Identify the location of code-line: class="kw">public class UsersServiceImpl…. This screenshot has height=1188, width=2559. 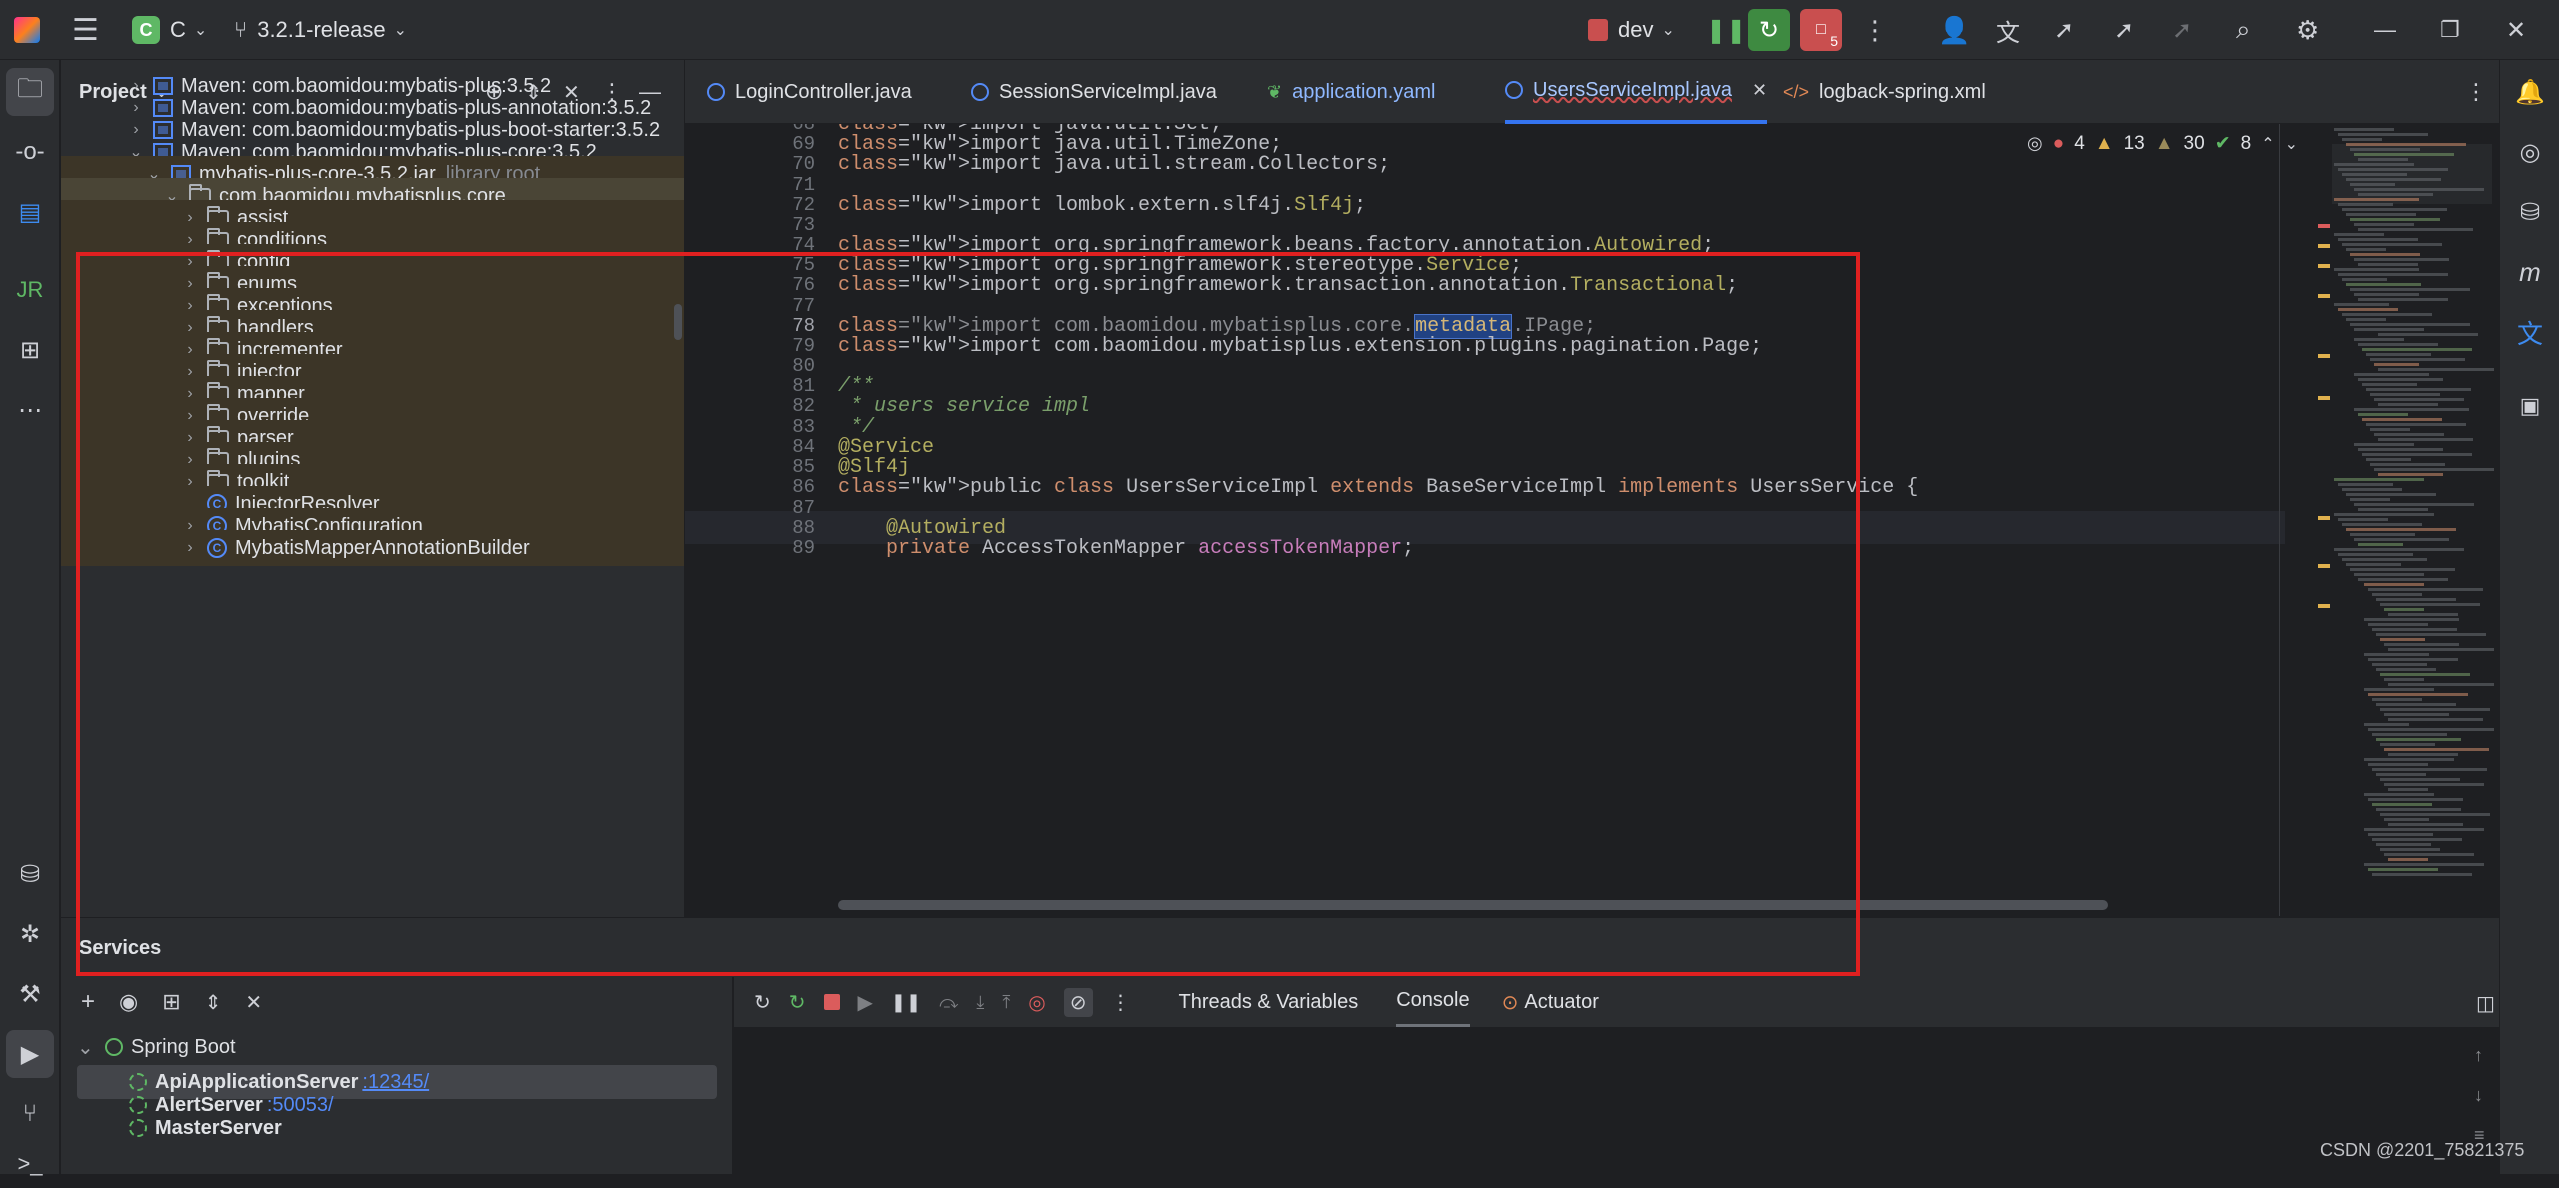
(1378, 487).